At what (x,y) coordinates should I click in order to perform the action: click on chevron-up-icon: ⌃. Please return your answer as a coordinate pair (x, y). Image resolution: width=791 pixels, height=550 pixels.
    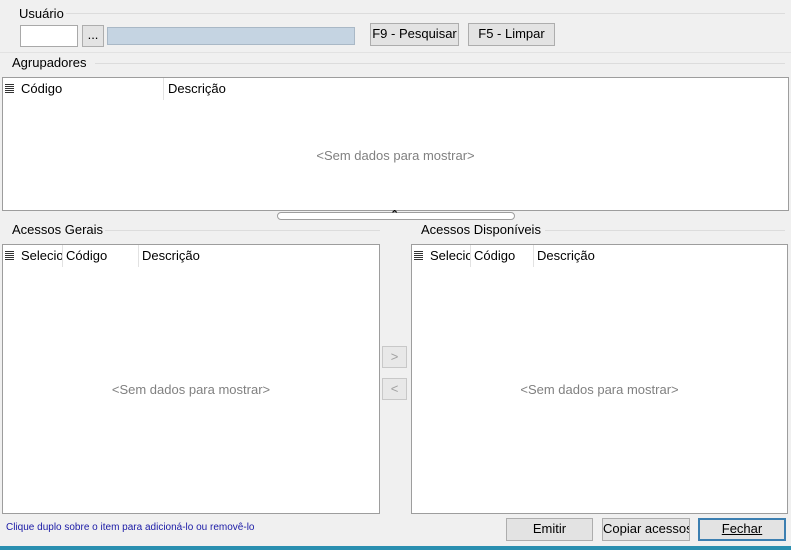
    Looking at the image, I should click on (395, 215).